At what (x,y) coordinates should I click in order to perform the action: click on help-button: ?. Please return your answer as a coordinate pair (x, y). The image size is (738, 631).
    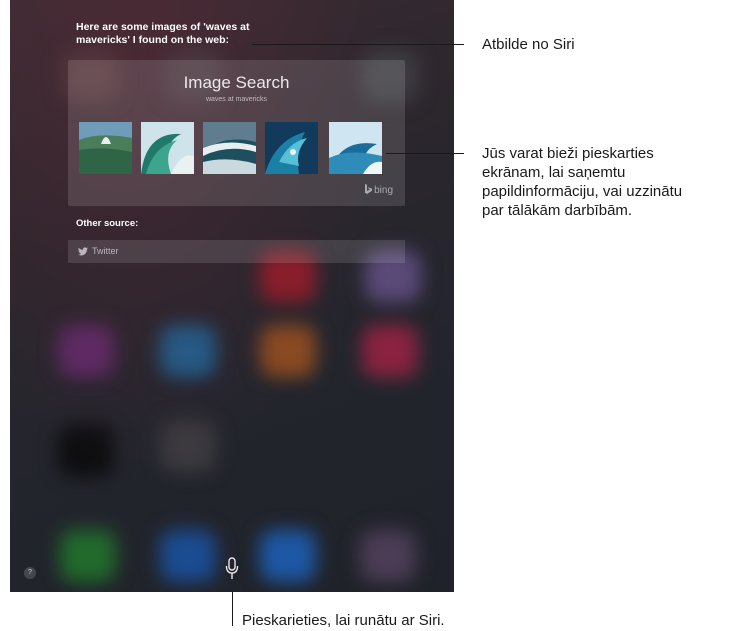
    Looking at the image, I should click on (30, 573).